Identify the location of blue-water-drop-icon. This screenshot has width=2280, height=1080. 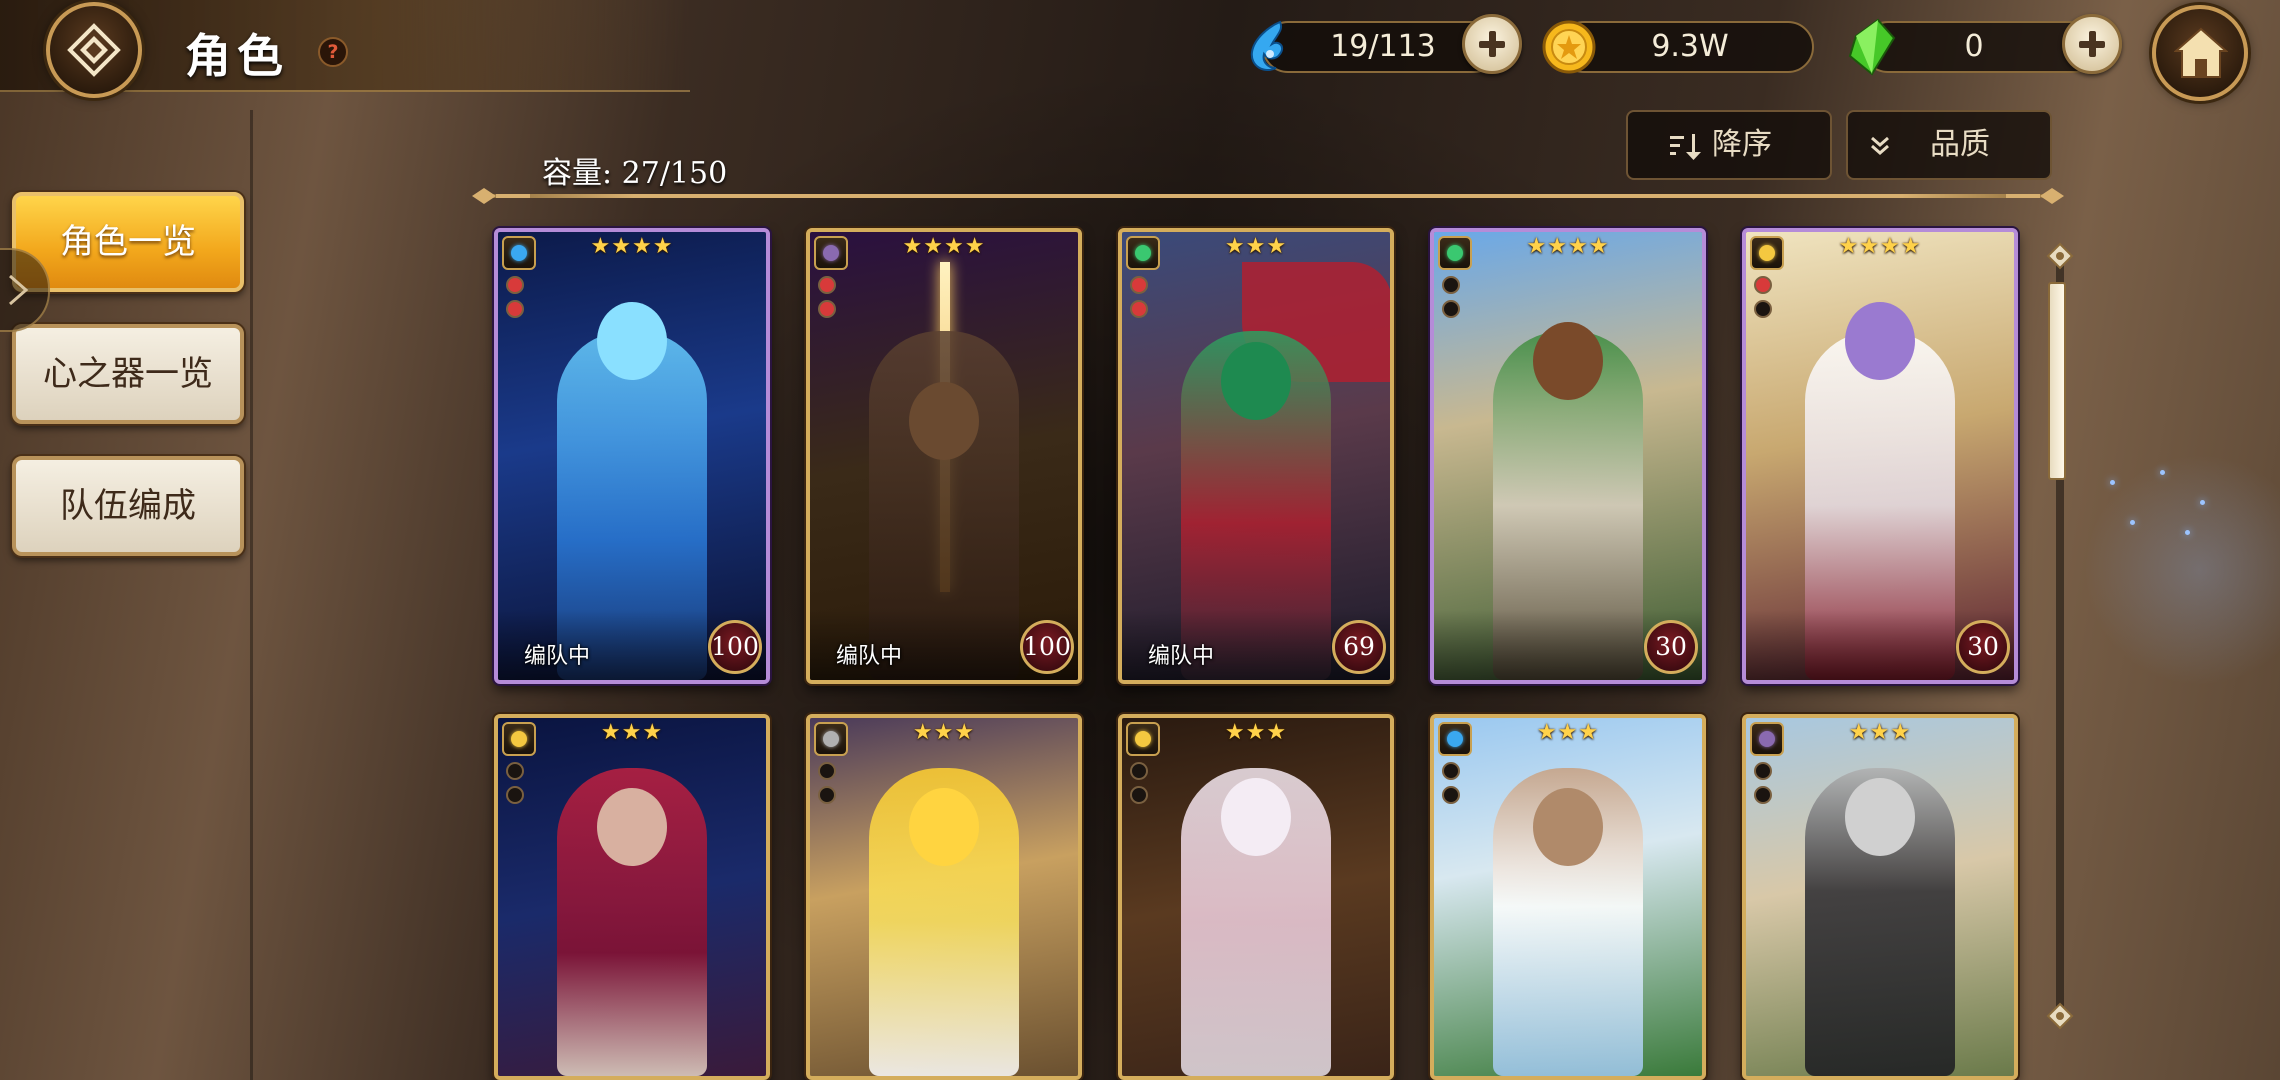
(1267, 45).